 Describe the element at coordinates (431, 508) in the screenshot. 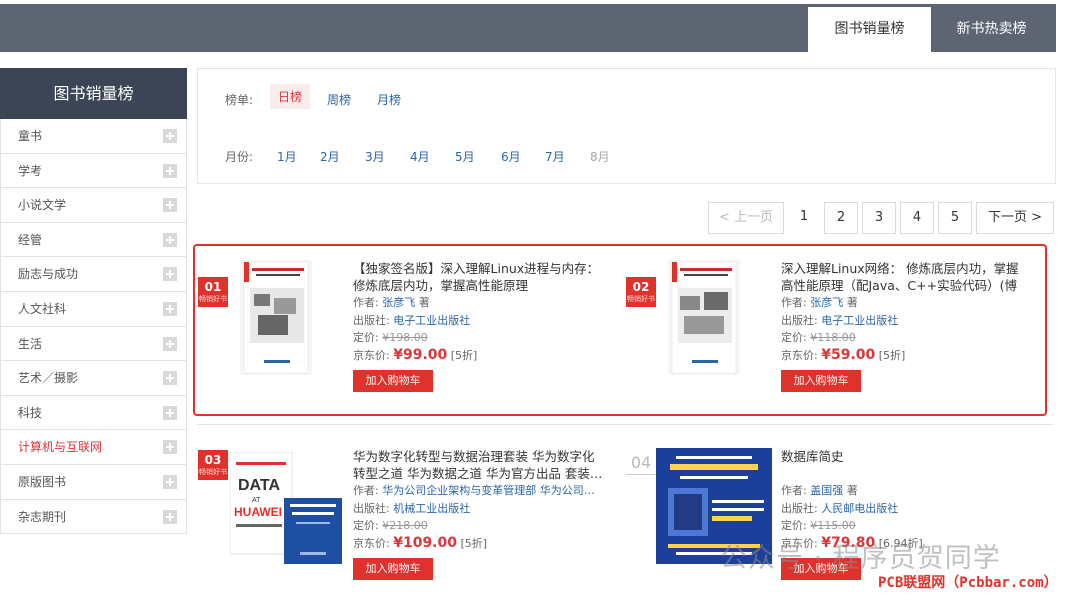

I see `publisher-link: 机械工业出版社` at that location.